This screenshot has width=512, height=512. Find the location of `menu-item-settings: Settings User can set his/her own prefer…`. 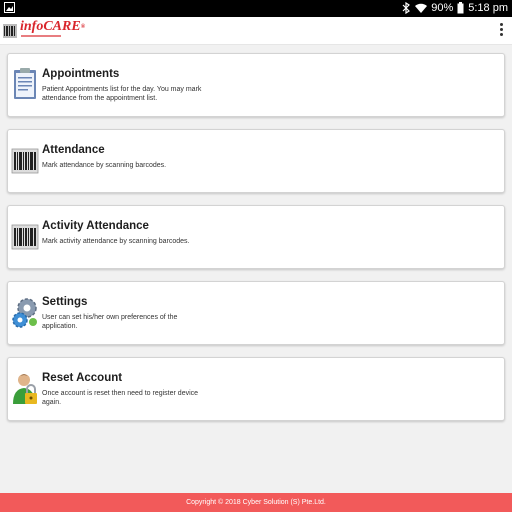

menu-item-settings: Settings User can set his/her own prefer… is located at coordinates (256, 313).